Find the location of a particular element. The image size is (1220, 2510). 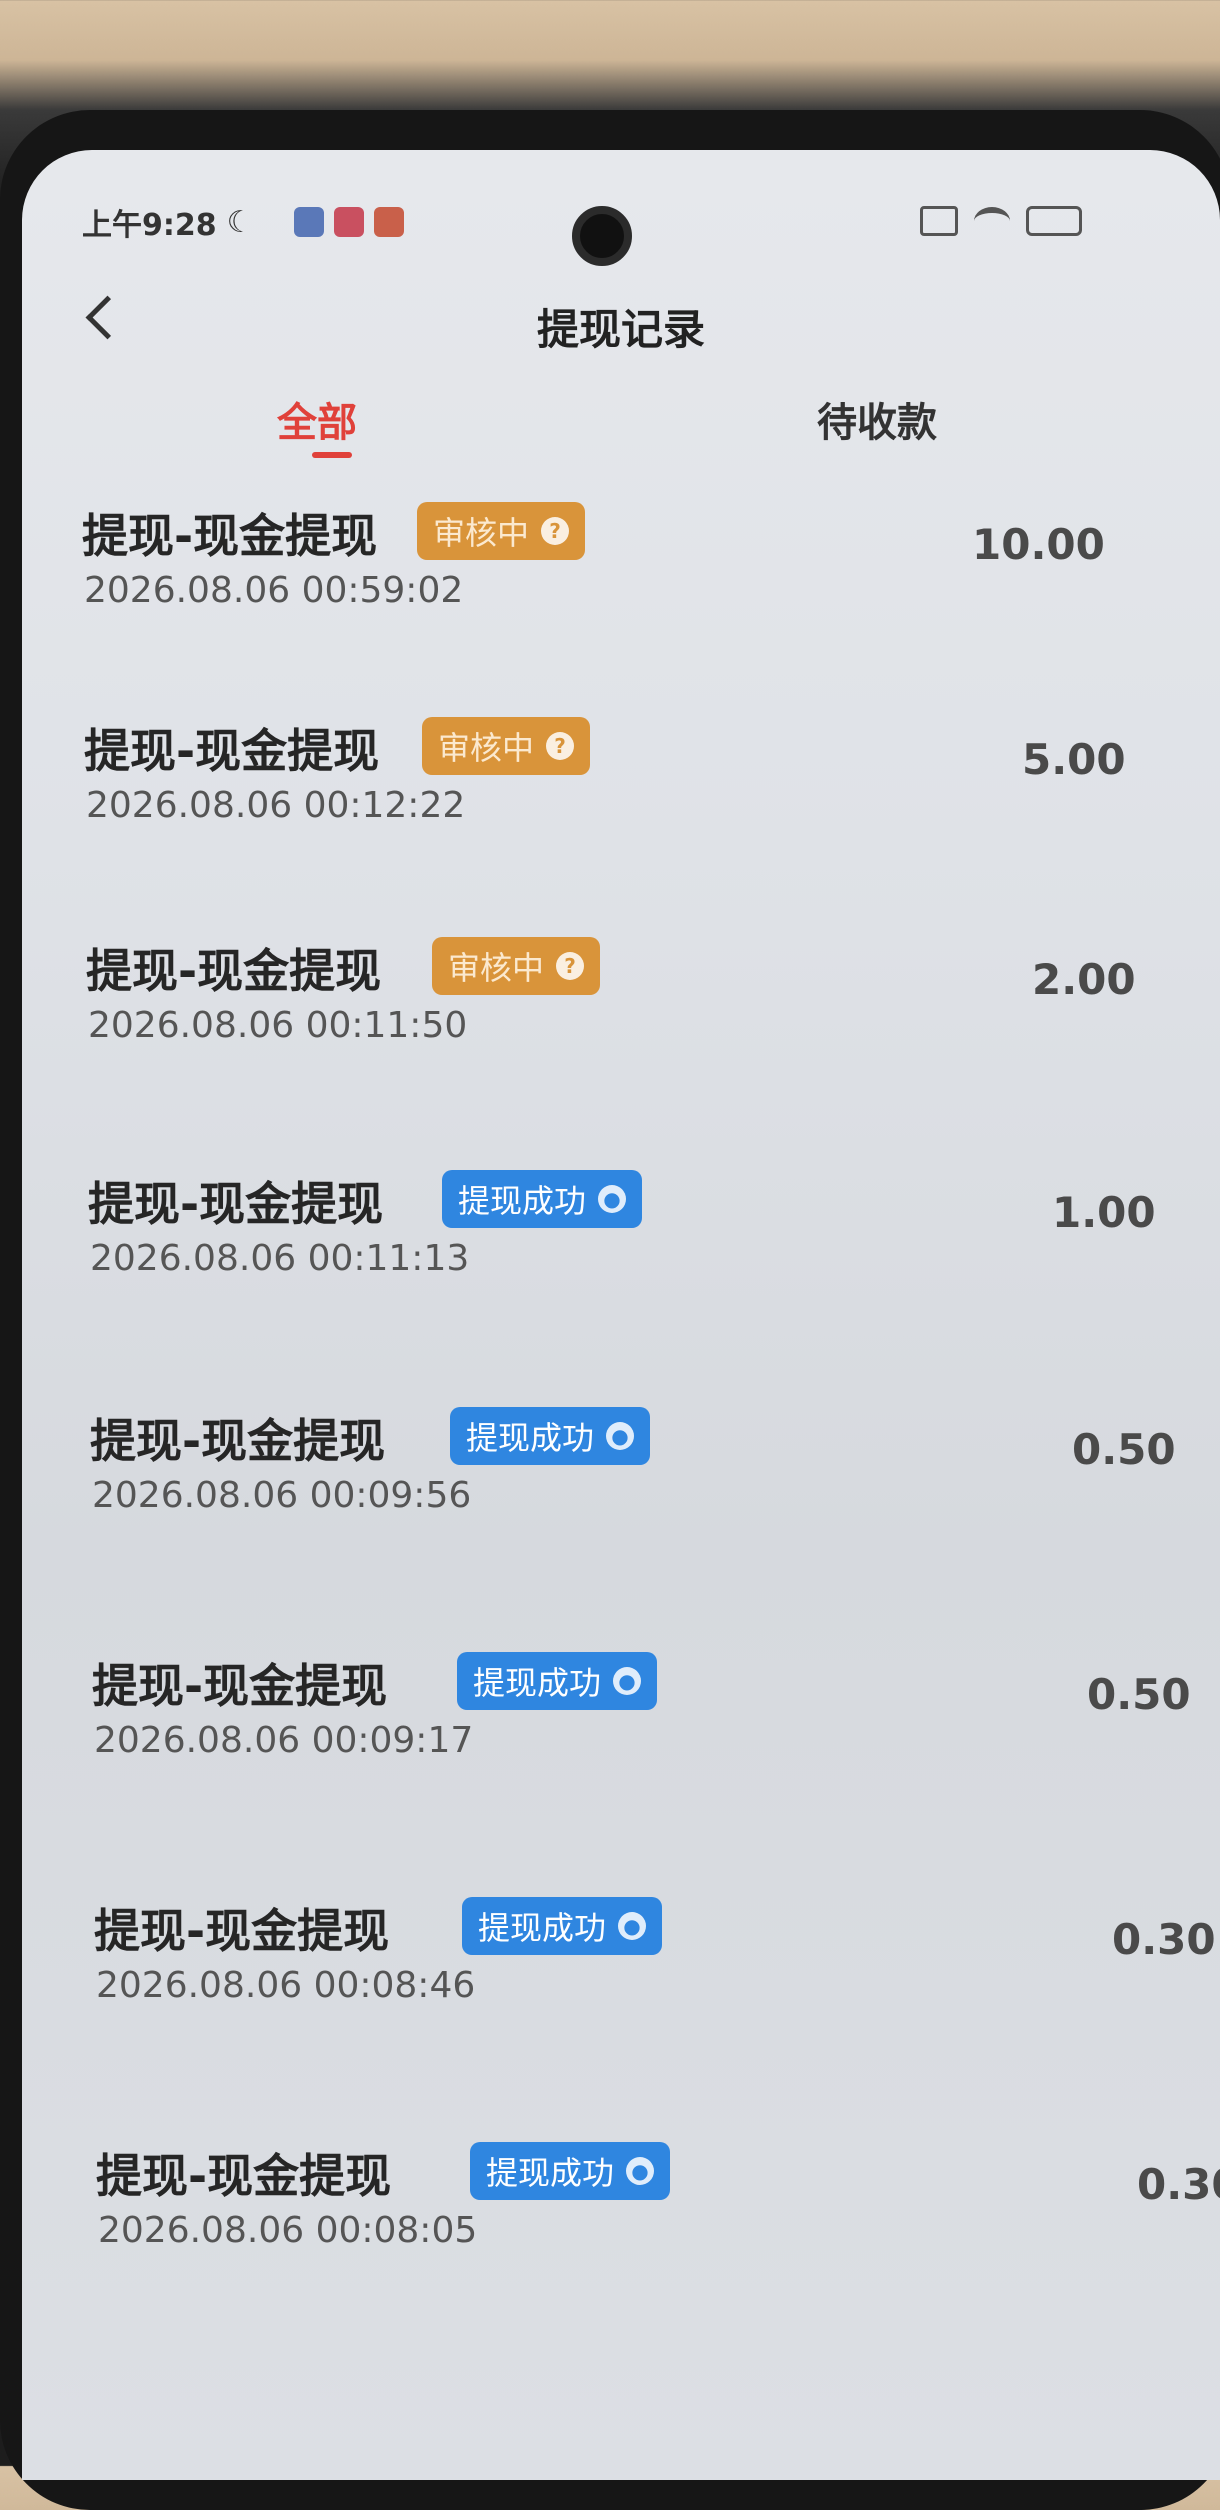

list-item: 提现-现金提现 提现成功 ● 2026.08.06 00:09:56 0.50 is located at coordinates (621, 1495).